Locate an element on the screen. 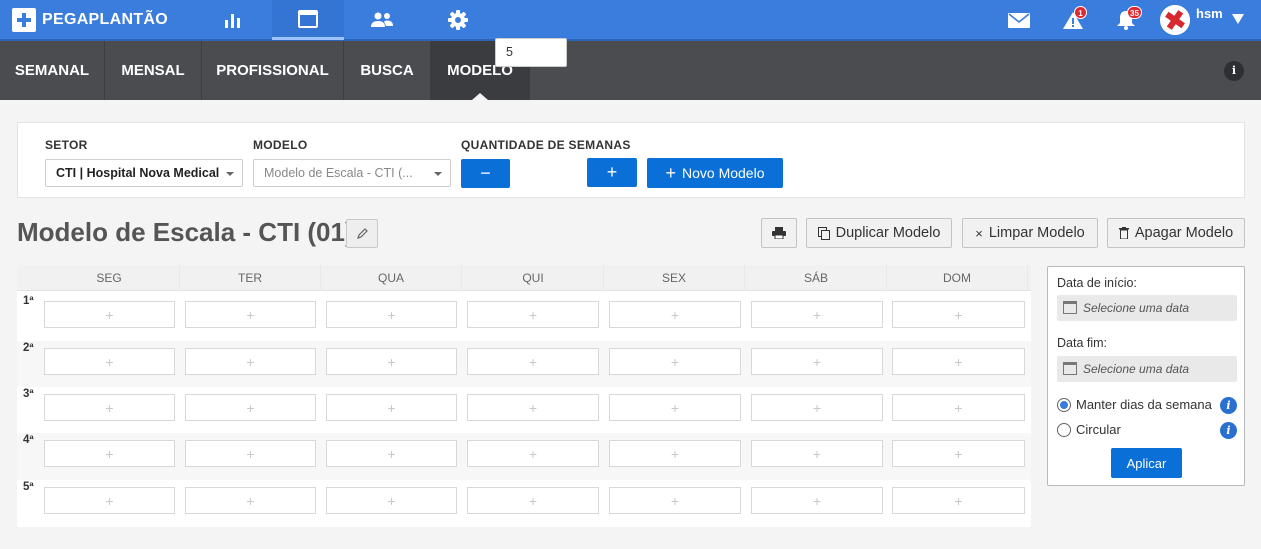 This screenshot has width=1261, height=549. user-avatar is located at coordinates (1175, 20).